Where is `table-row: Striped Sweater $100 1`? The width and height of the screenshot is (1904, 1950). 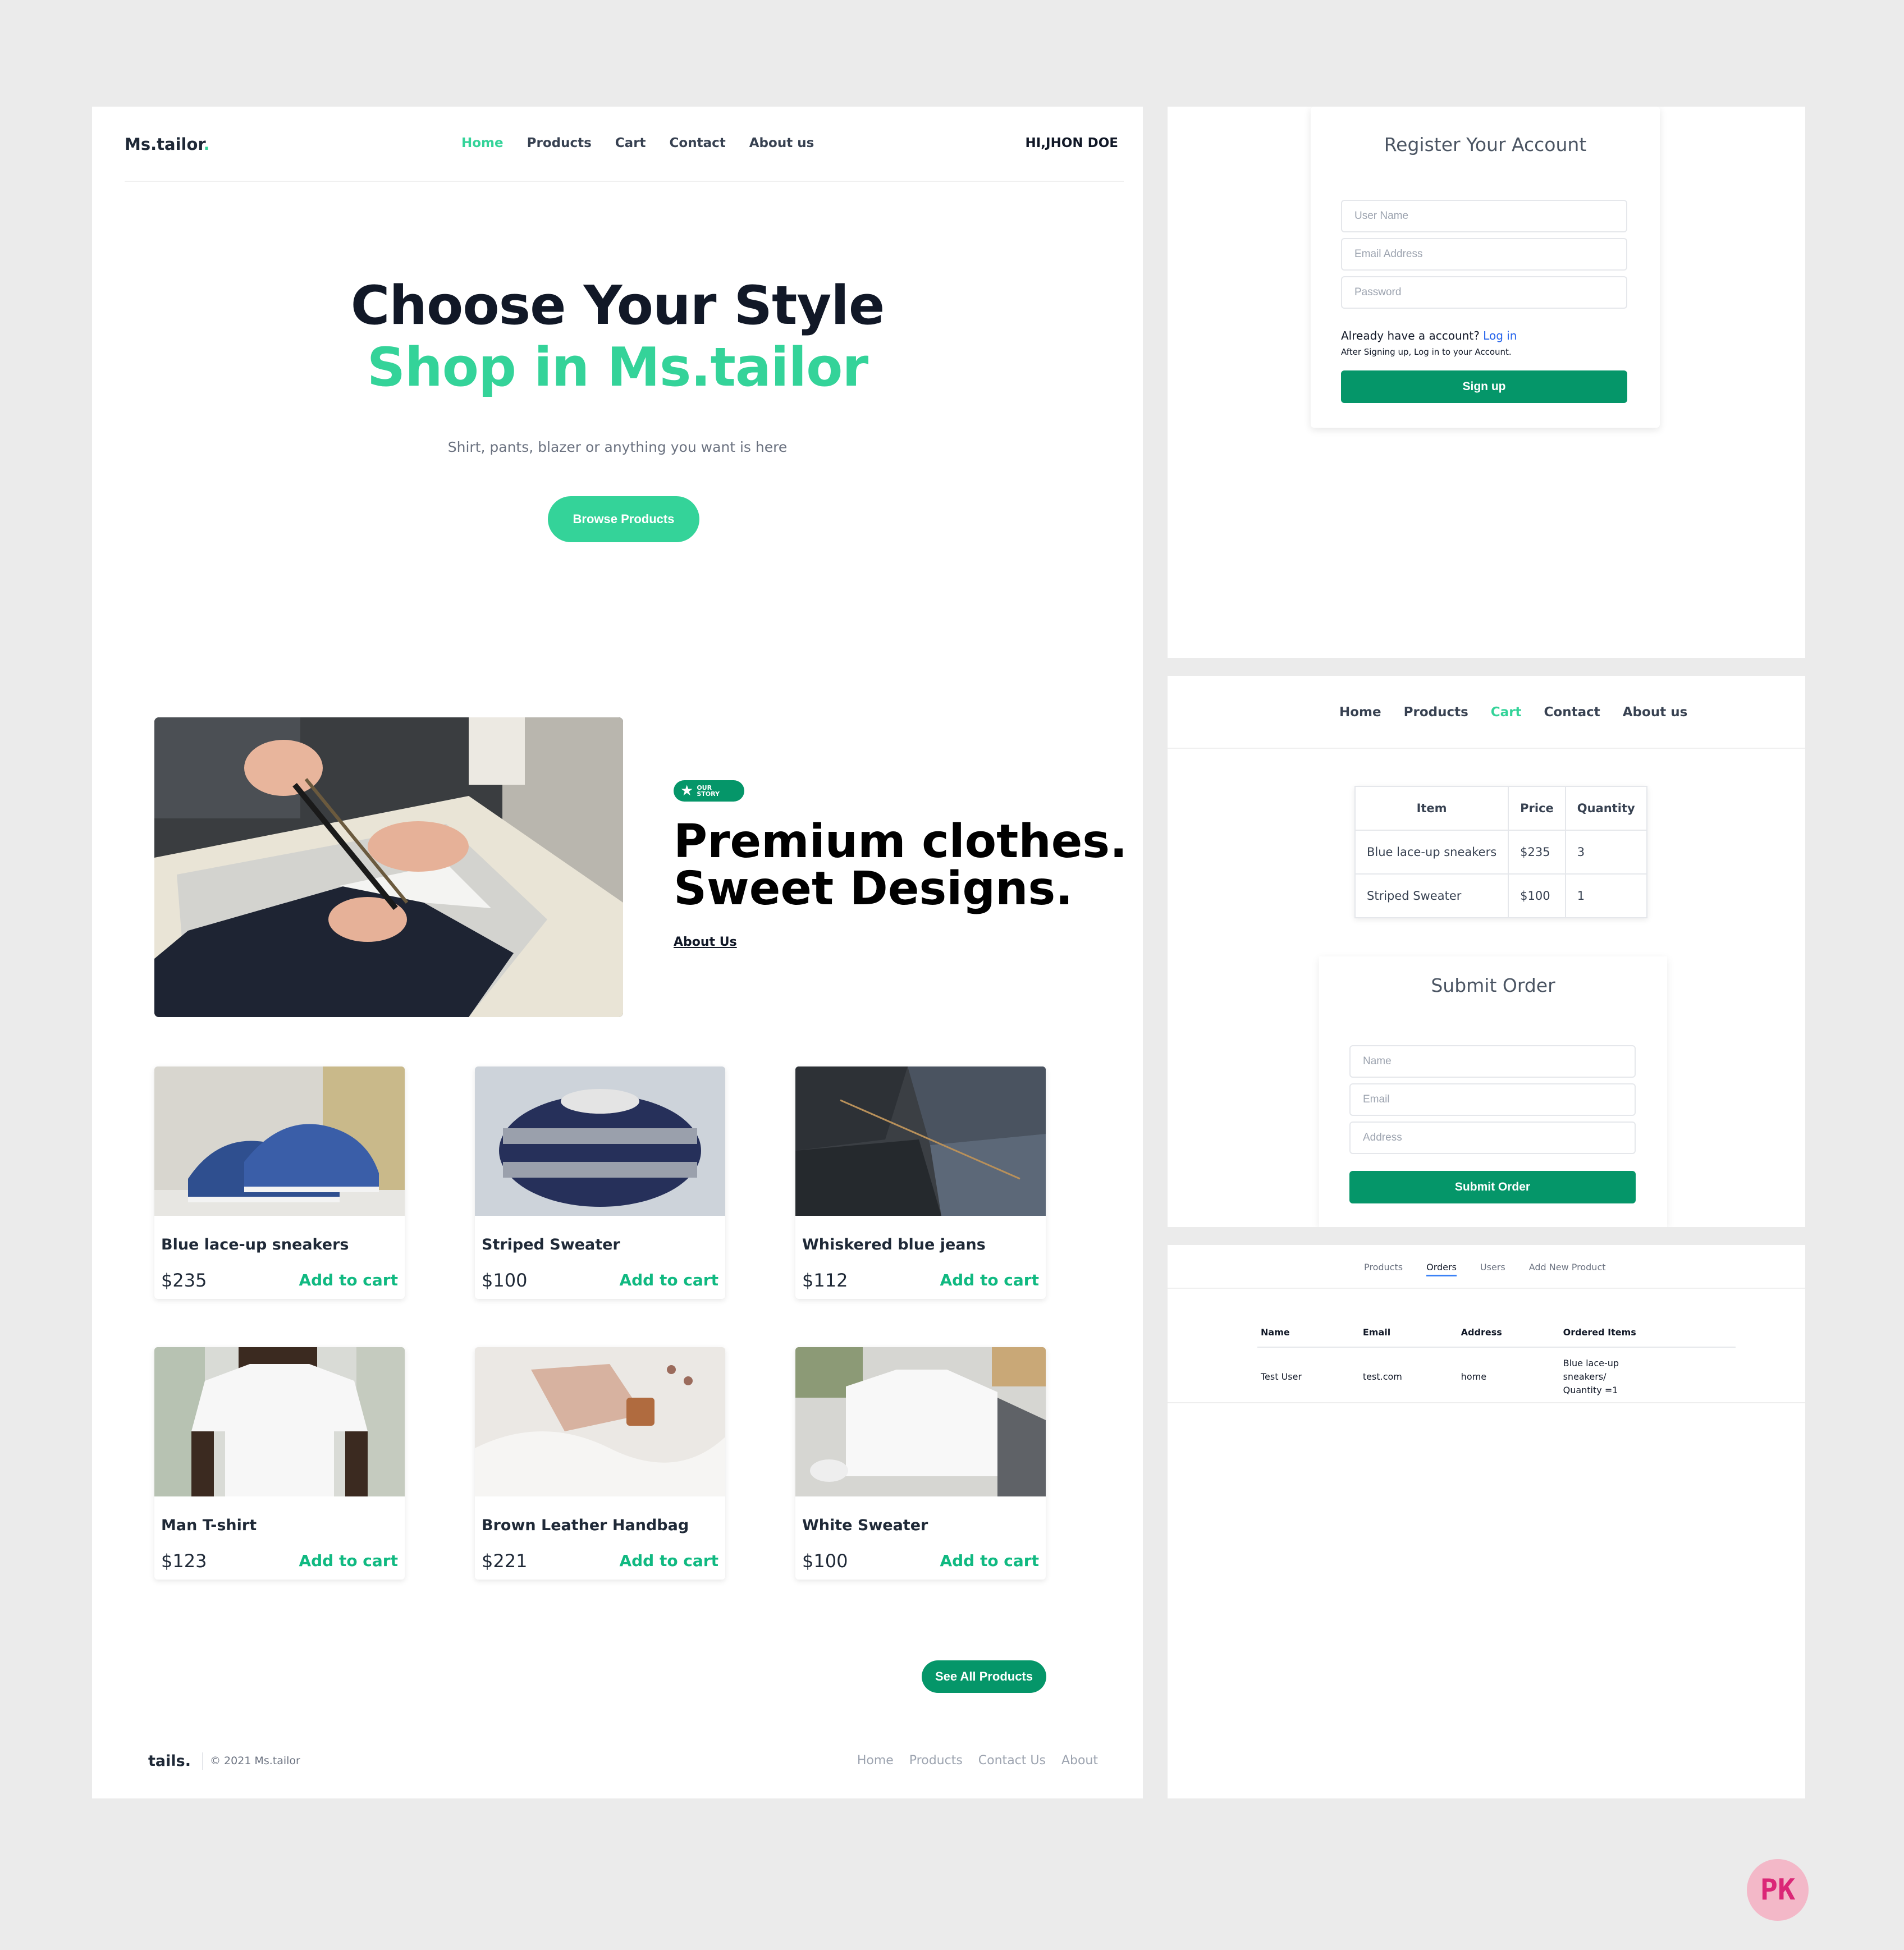 table-row: Striped Sweater $100 1 is located at coordinates (1501, 895).